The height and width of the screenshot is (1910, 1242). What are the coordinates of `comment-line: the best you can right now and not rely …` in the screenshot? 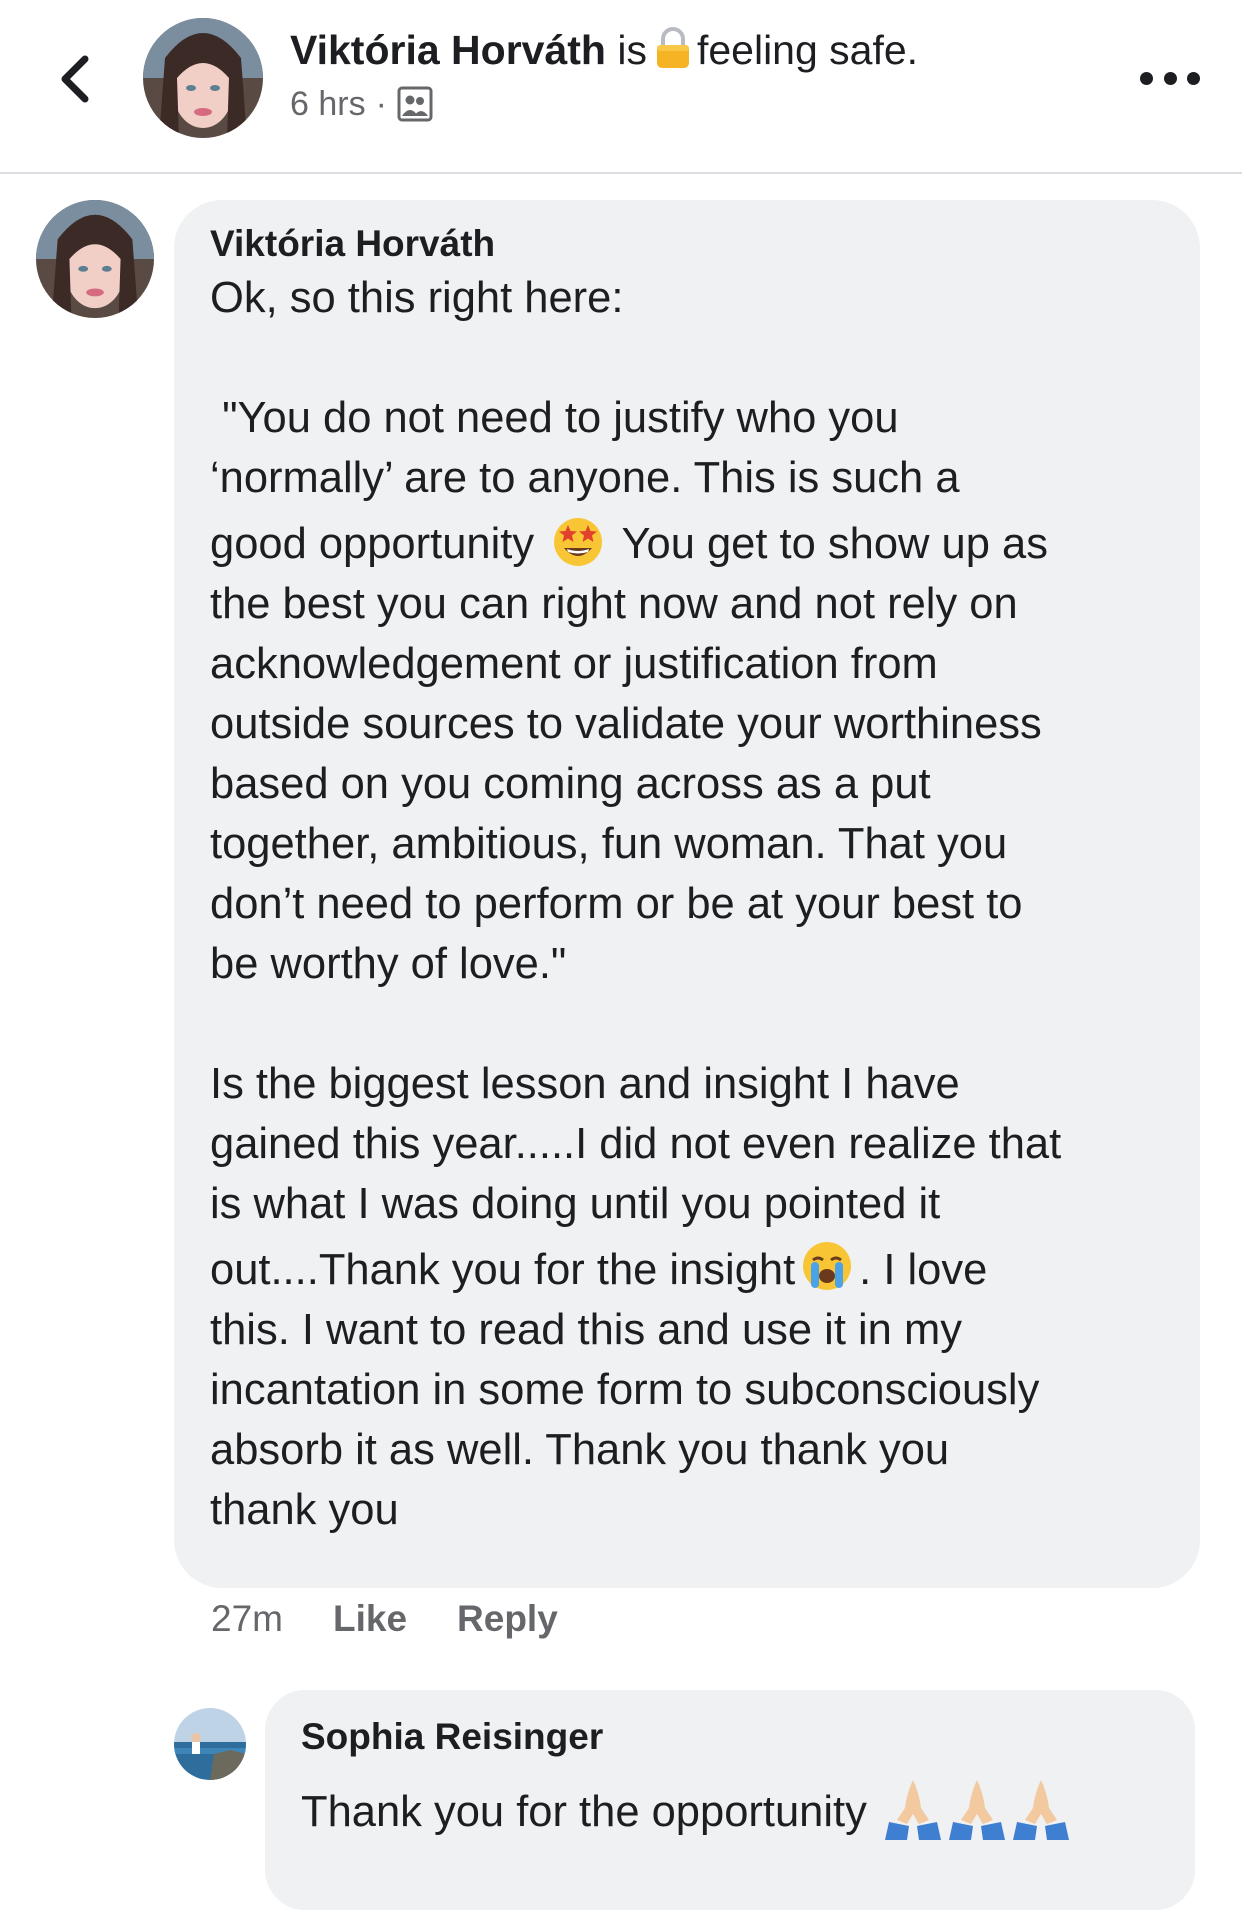 It's located at (614, 604).